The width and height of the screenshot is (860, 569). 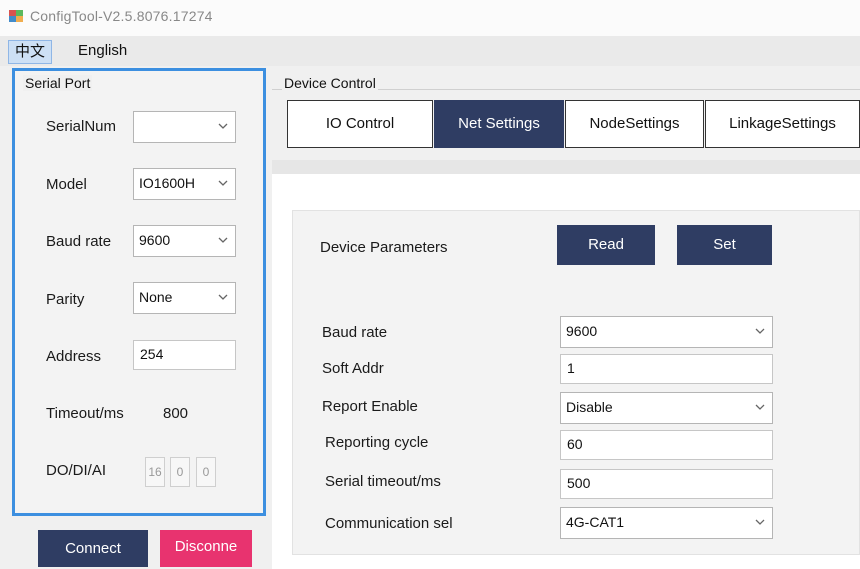 What do you see at coordinates (93, 548) in the screenshot?
I see `connect-button: Connect` at bounding box center [93, 548].